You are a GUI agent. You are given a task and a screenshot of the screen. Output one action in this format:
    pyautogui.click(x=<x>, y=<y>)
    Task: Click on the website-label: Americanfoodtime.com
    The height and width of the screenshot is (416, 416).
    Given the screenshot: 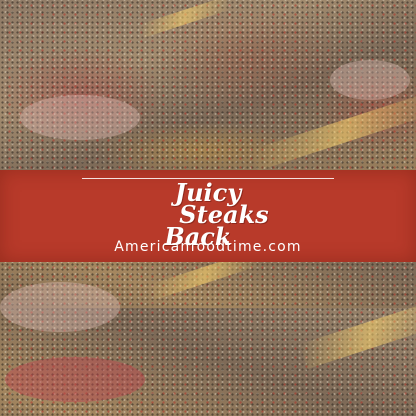 What is the action you would take?
    pyautogui.click(x=208, y=247)
    